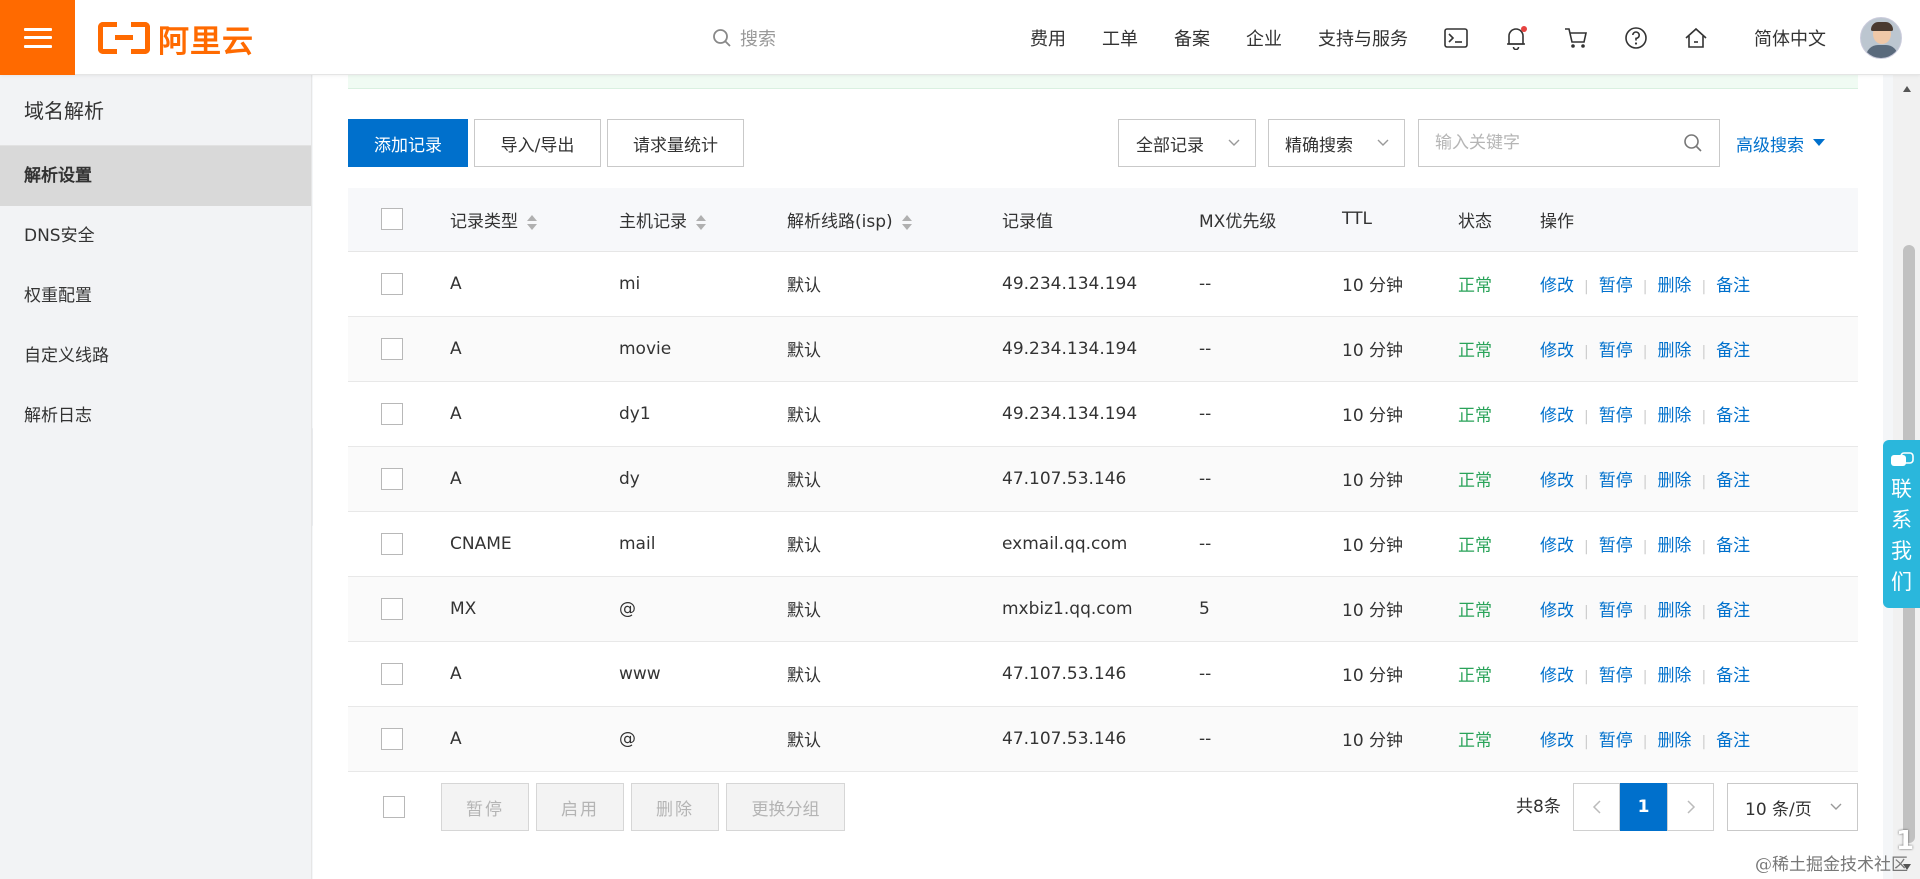 This screenshot has width=1920, height=879. I want to click on request-stats-button: 请求量统计, so click(675, 143).